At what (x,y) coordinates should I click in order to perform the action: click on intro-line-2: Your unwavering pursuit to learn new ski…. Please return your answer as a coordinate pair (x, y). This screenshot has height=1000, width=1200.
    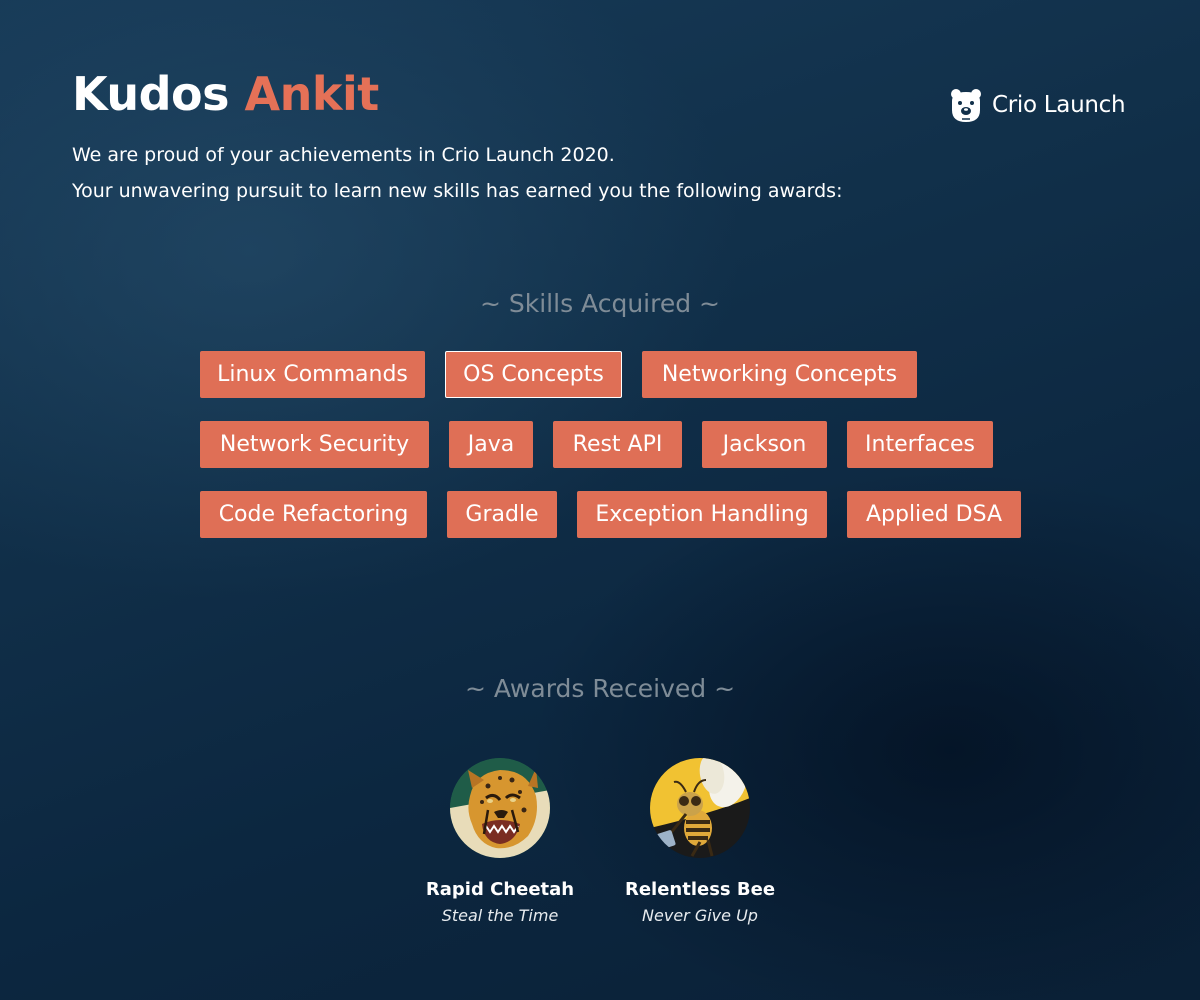
    Looking at the image, I should click on (457, 191).